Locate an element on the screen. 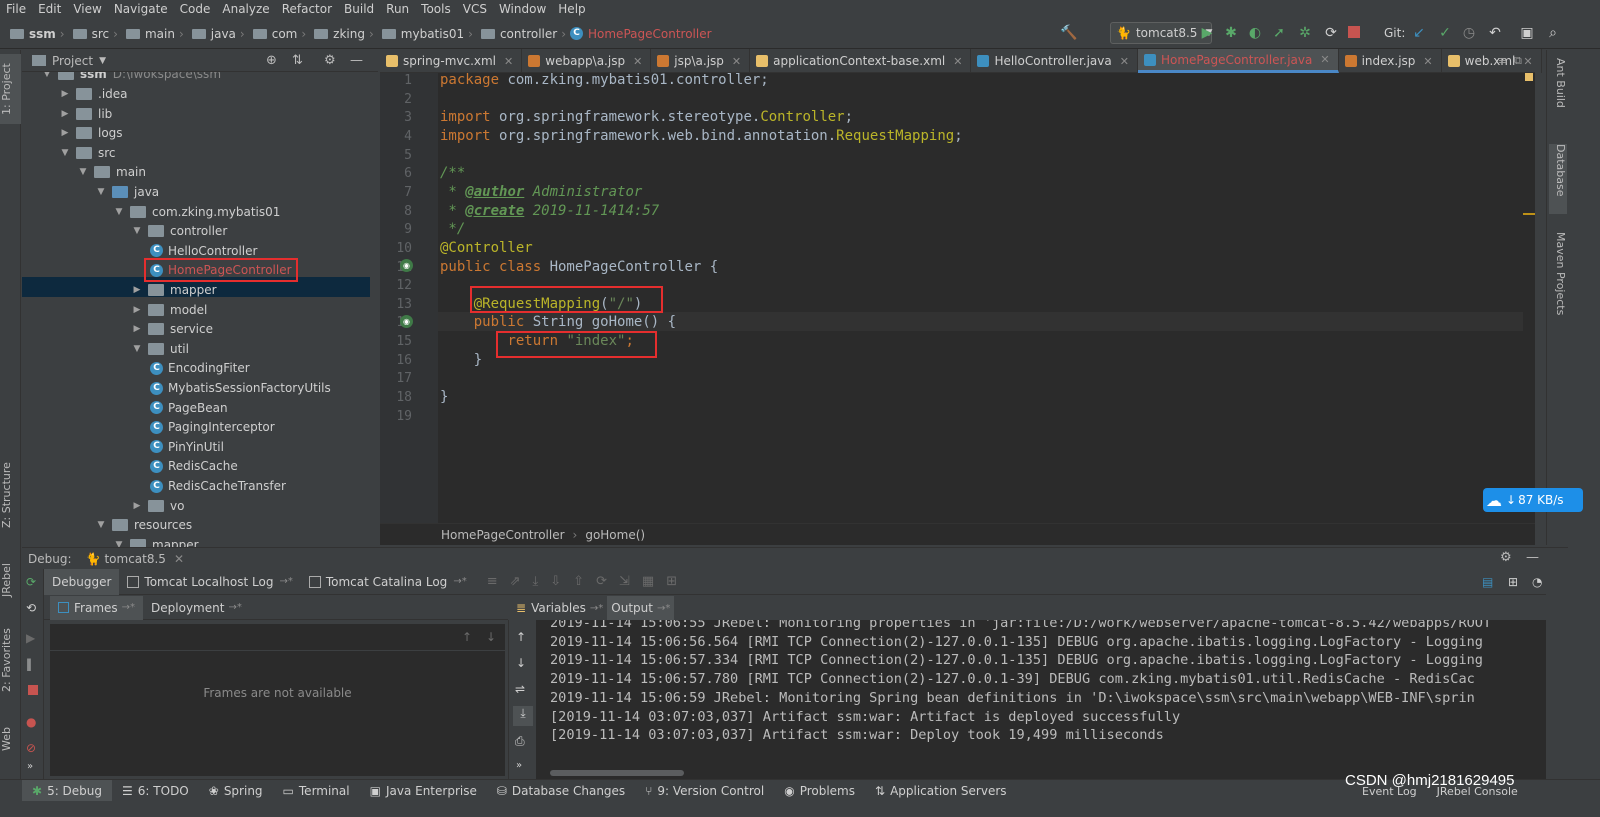 This screenshot has height=817, width=1600. debug-step-icon: ⊞ is located at coordinates (671, 581).